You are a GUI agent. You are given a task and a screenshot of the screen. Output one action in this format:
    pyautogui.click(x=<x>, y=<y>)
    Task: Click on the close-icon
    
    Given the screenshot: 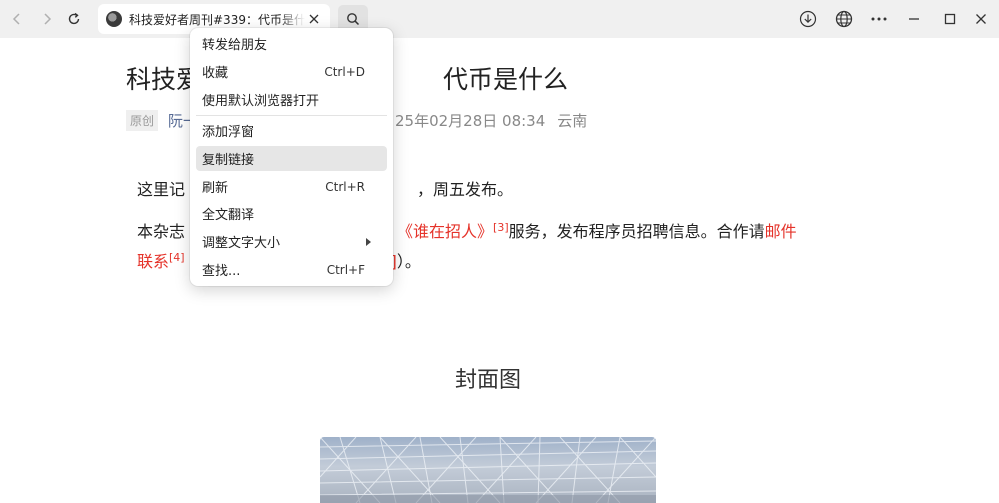 What is the action you would take?
    pyautogui.click(x=314, y=19)
    